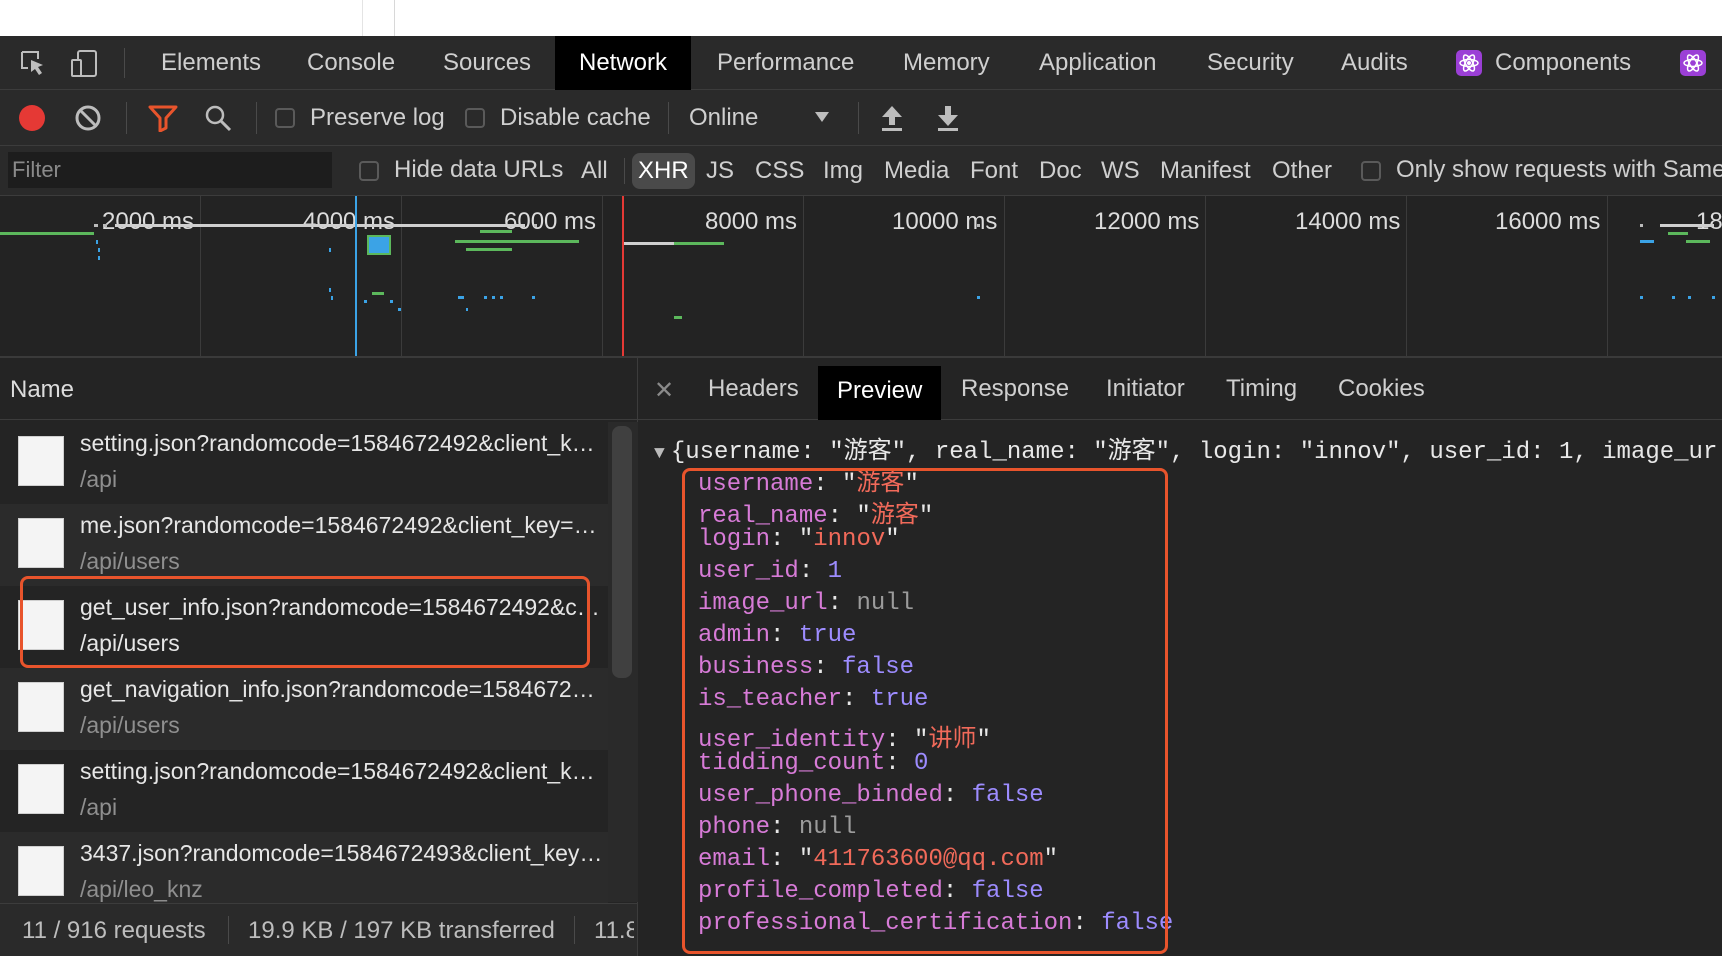 The width and height of the screenshot is (1722, 956). I want to click on hide-data-urls-checkbox, so click(369, 171).